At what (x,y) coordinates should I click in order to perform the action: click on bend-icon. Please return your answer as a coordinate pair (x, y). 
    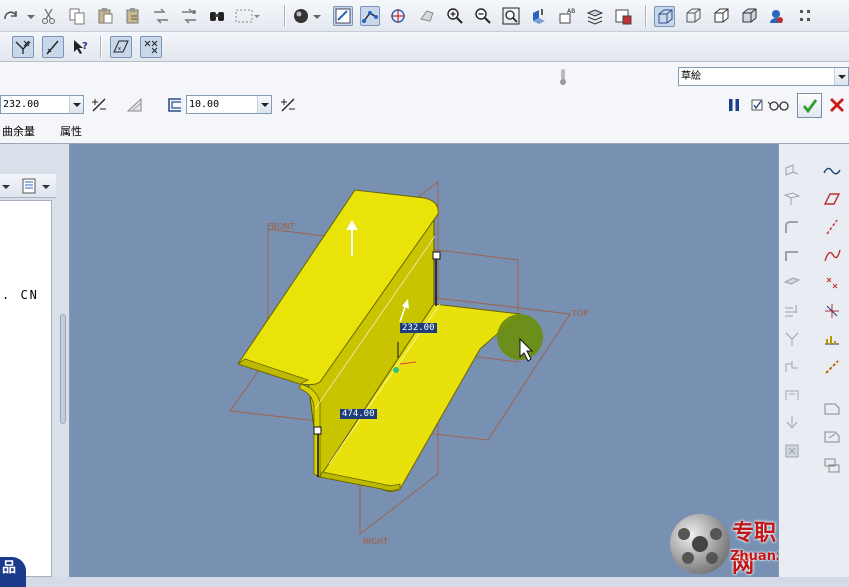
    Looking at the image, I should click on (792, 227).